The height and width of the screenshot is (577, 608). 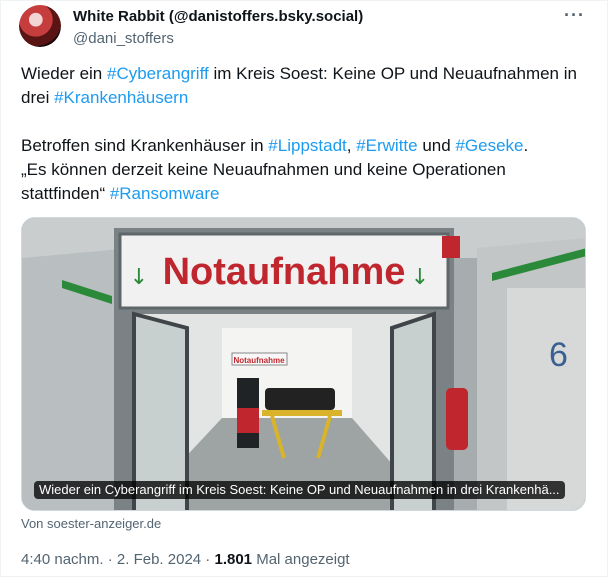 What do you see at coordinates (91, 523) in the screenshot?
I see `card-source: Von soester-anzeiger.de` at bounding box center [91, 523].